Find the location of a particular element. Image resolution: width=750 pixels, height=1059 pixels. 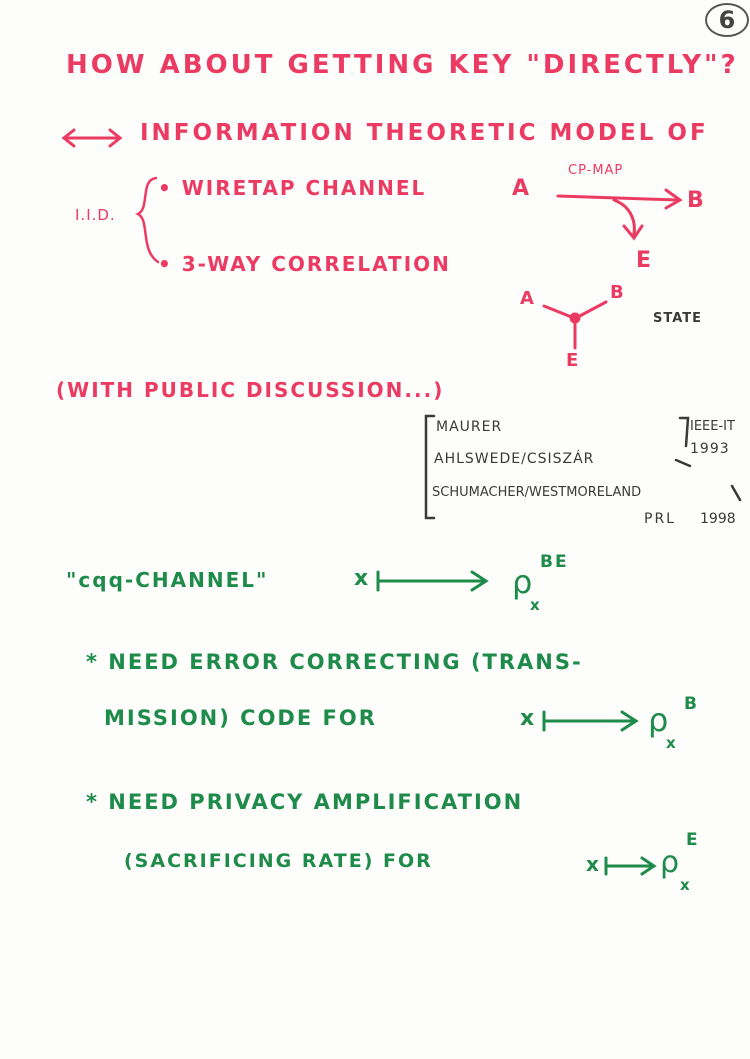

curly-brace-icon is located at coordinates (147, 220).